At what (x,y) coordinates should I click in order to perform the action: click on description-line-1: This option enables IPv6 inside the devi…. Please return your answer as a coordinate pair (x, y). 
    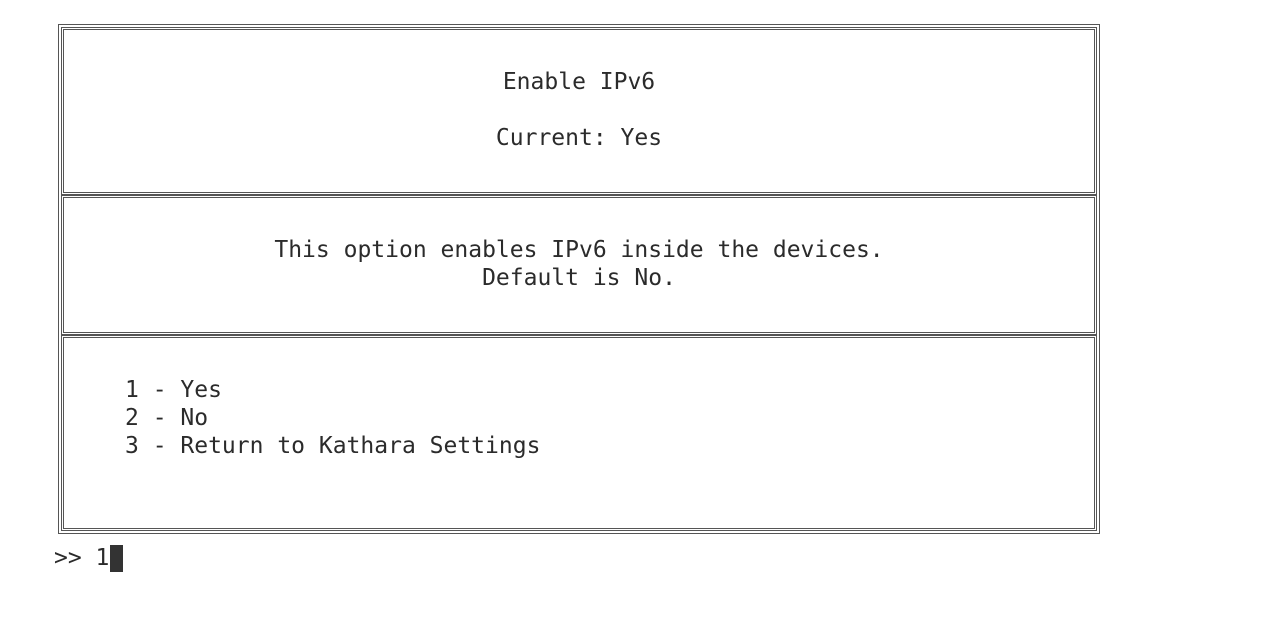
    Looking at the image, I should click on (579, 250).